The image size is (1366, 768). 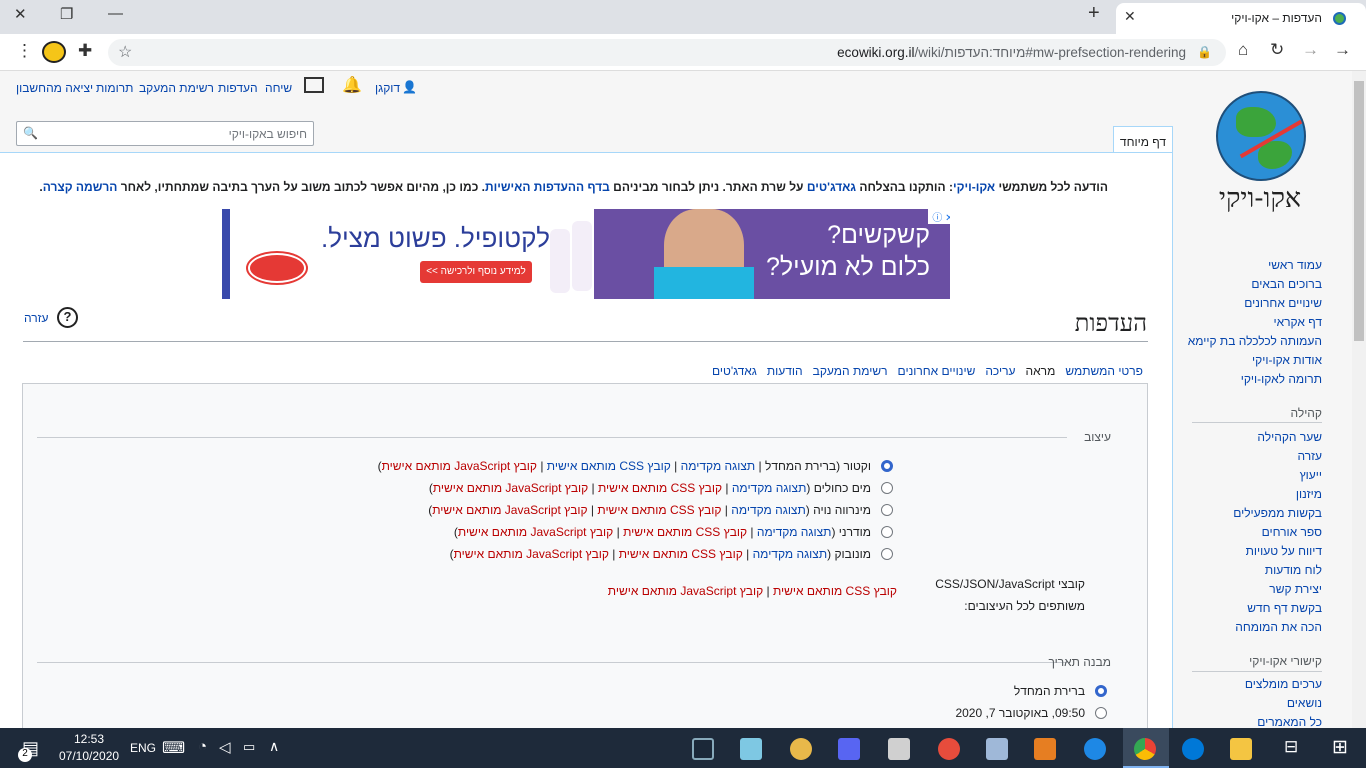 What do you see at coordinates (1342, 50) in the screenshot?
I see `back-icon: →` at bounding box center [1342, 50].